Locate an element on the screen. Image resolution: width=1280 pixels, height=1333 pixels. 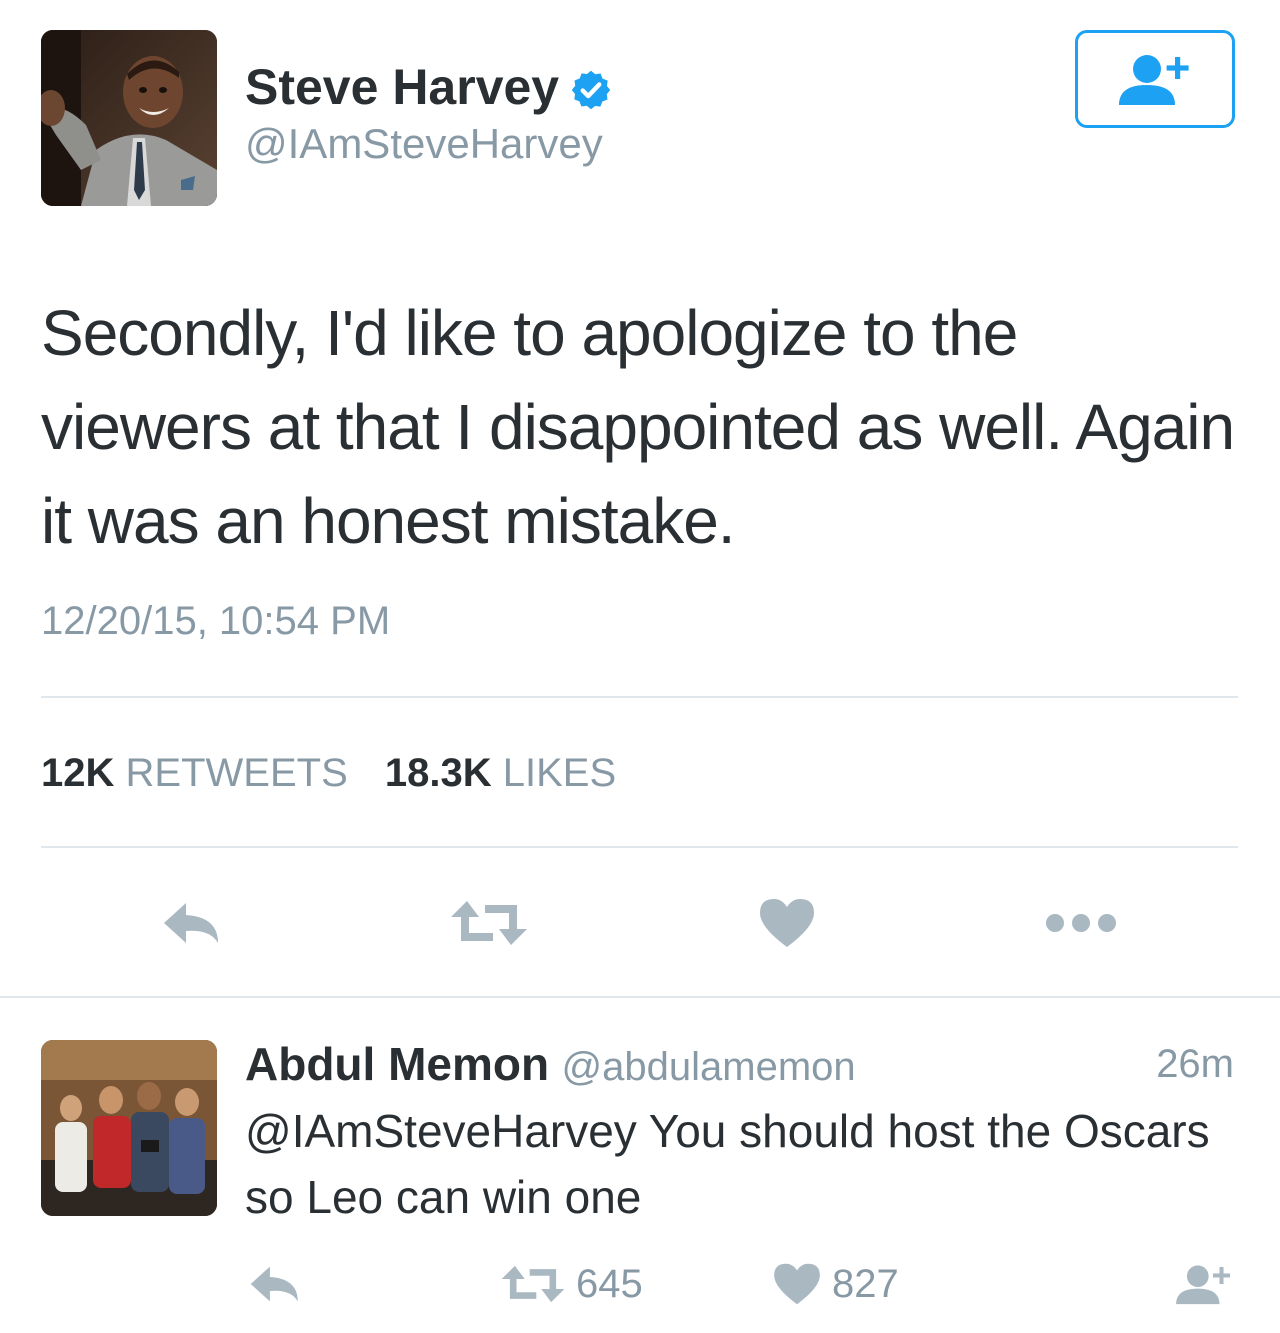
reply-button is located at coordinates (193, 923).